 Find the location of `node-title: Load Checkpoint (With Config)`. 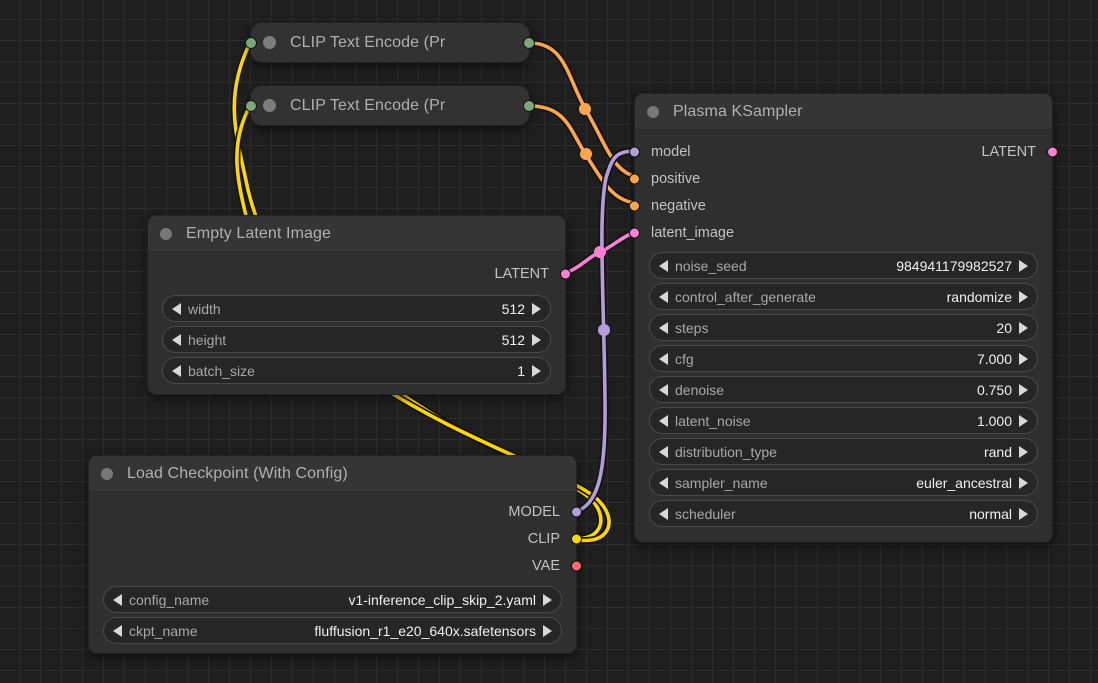

node-title: Load Checkpoint (With Config) is located at coordinates (237, 473).